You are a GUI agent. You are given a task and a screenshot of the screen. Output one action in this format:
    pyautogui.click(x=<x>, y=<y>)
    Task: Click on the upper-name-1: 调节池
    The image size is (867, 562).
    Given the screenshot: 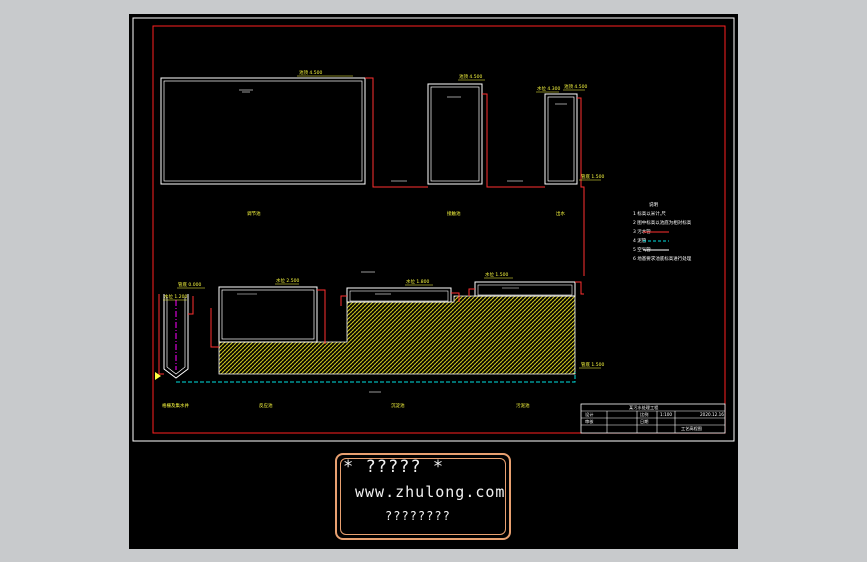 What is the action you would take?
    pyautogui.click(x=254, y=213)
    